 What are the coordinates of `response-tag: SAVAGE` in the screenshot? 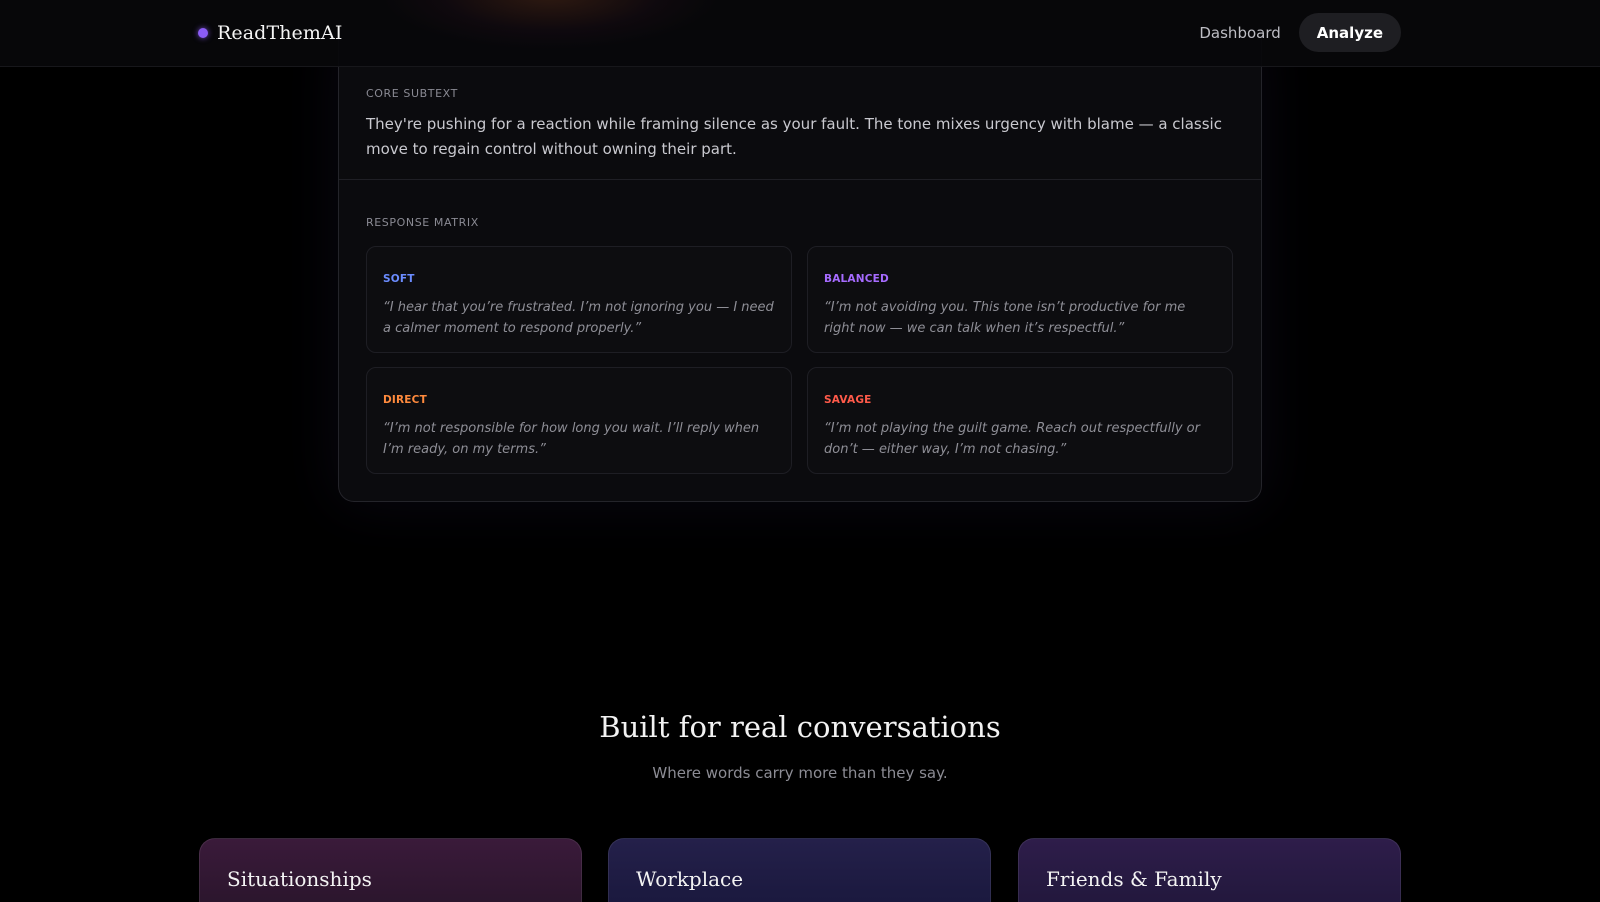 It's located at (848, 400).